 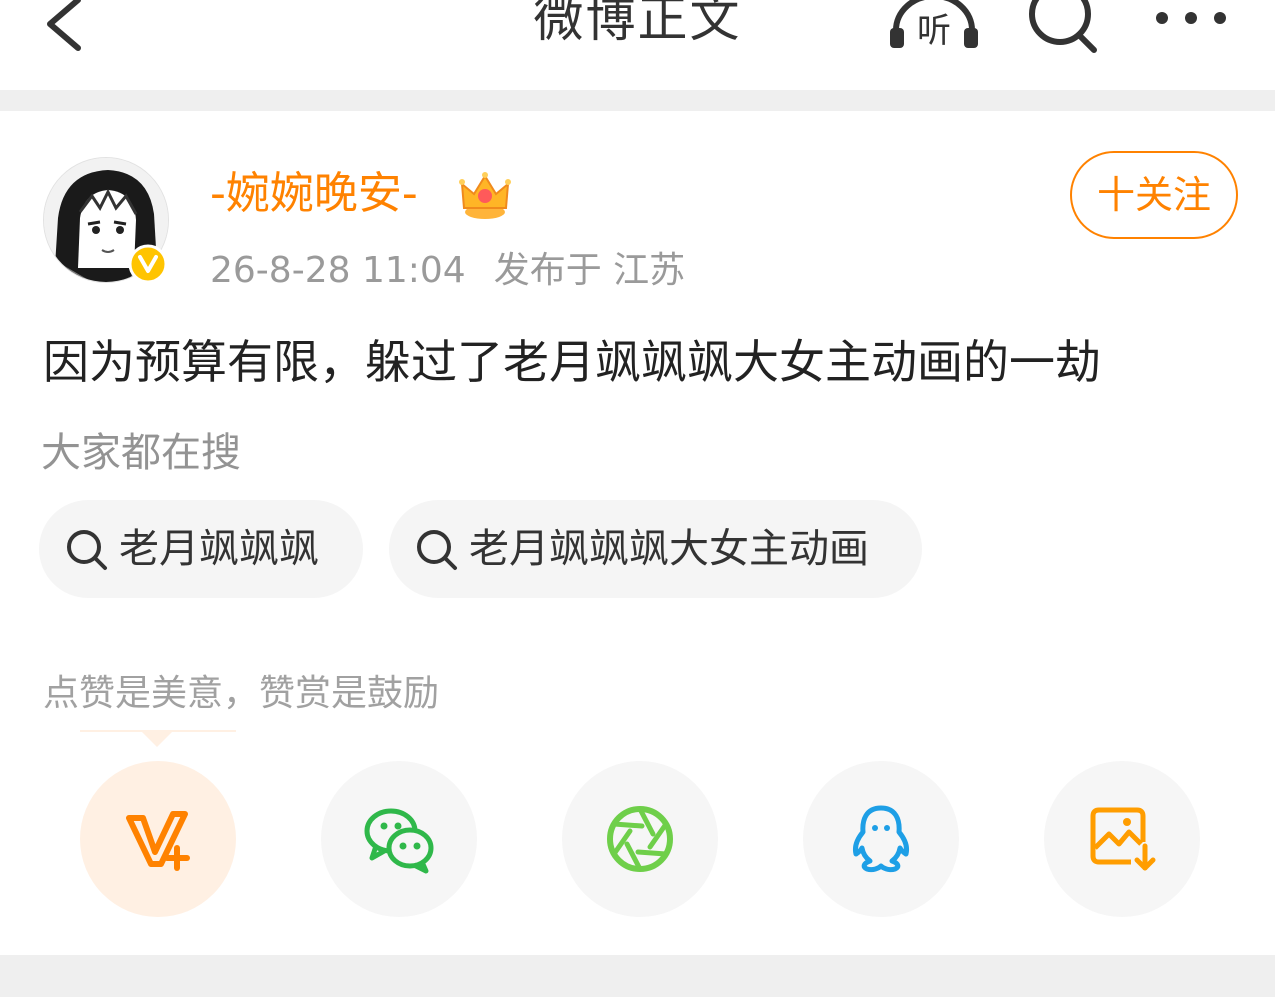 I want to click on share-wechat-button, so click(x=399, y=839).